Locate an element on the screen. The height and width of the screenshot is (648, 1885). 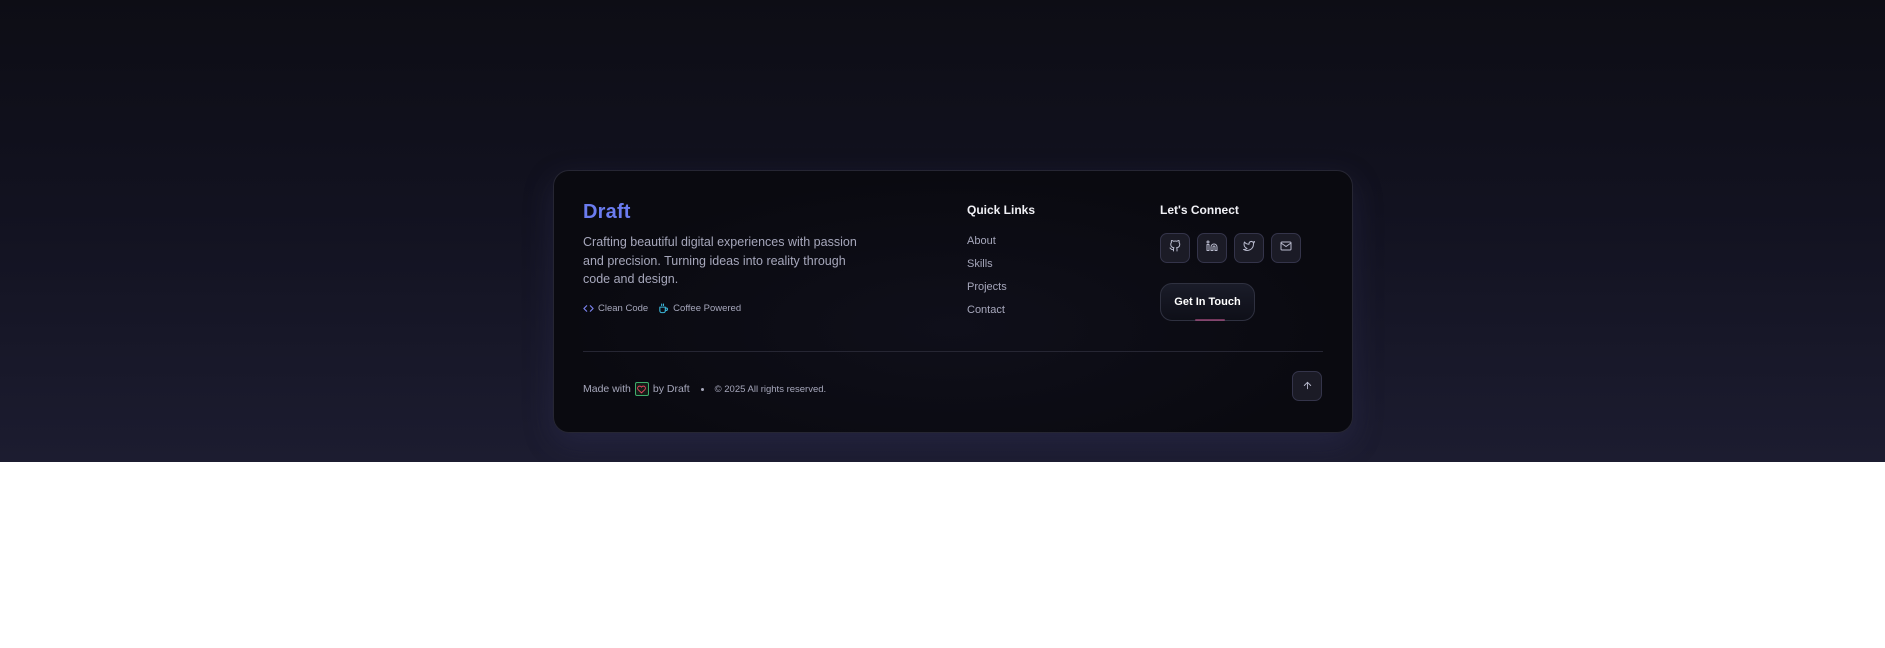
quick-link-contact: Contact is located at coordinates (987, 314).